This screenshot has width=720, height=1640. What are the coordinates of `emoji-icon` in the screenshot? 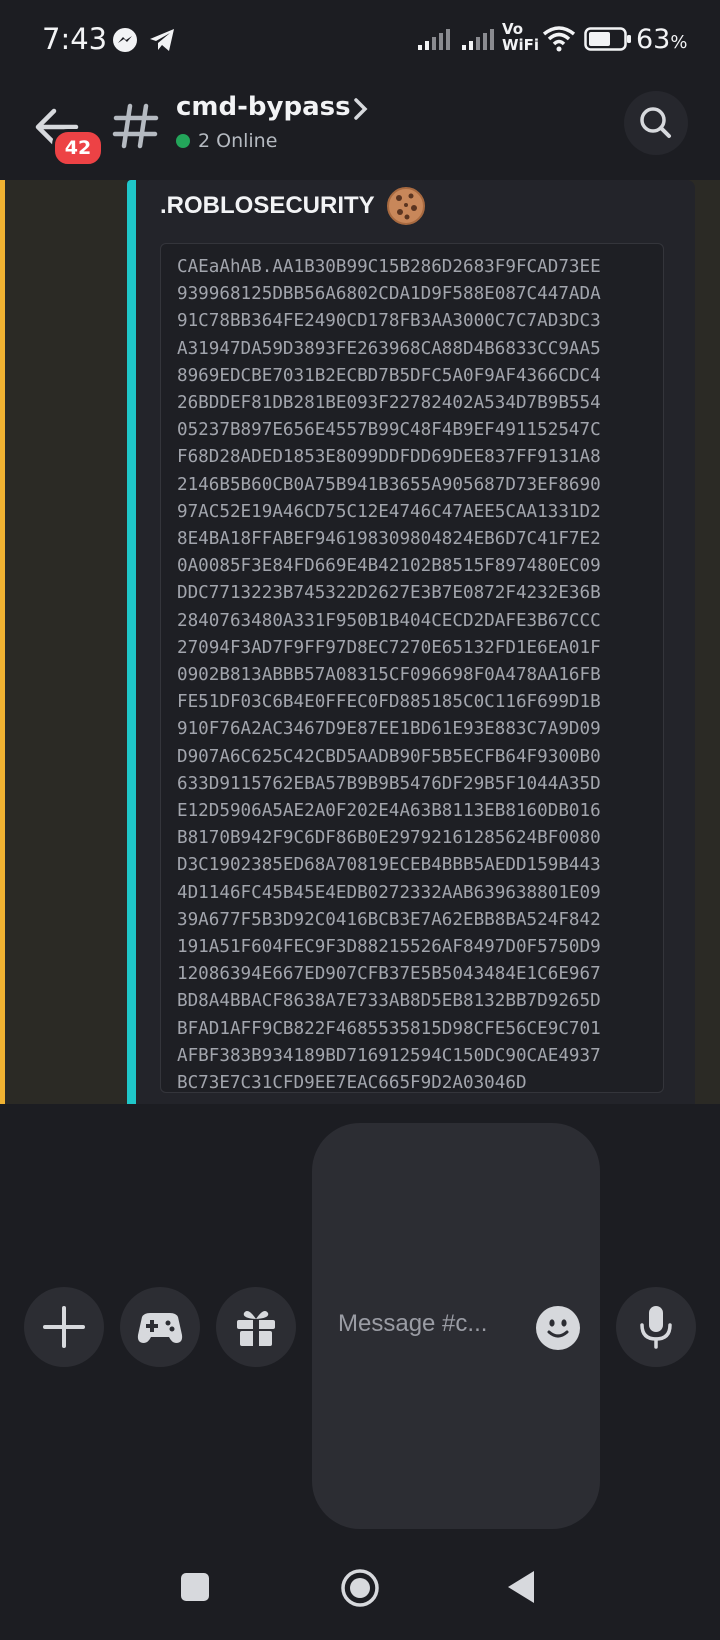 It's located at (558, 1328).